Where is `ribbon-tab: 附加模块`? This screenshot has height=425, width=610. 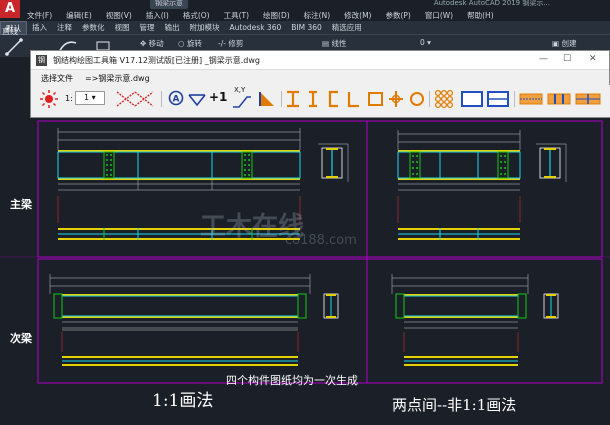
ribbon-tab: 附加模块 is located at coordinates (205, 28).